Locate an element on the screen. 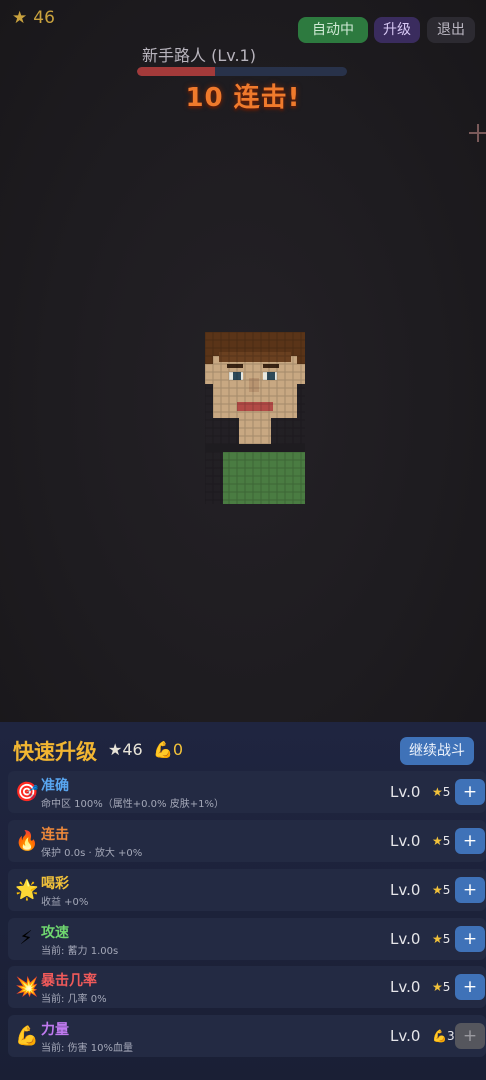  enemy-name: 新手路人 (Lv.1) is located at coordinates (199, 55).